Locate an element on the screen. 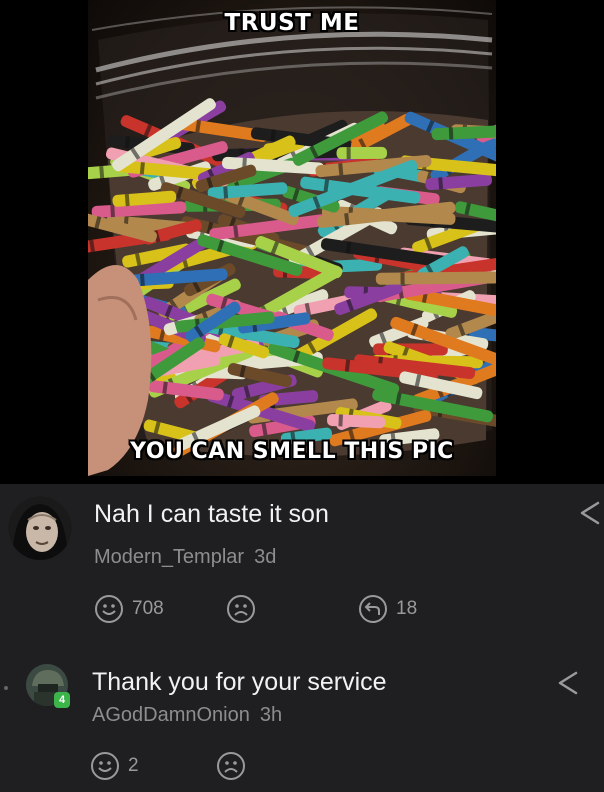  reply-icon is located at coordinates (373, 609).